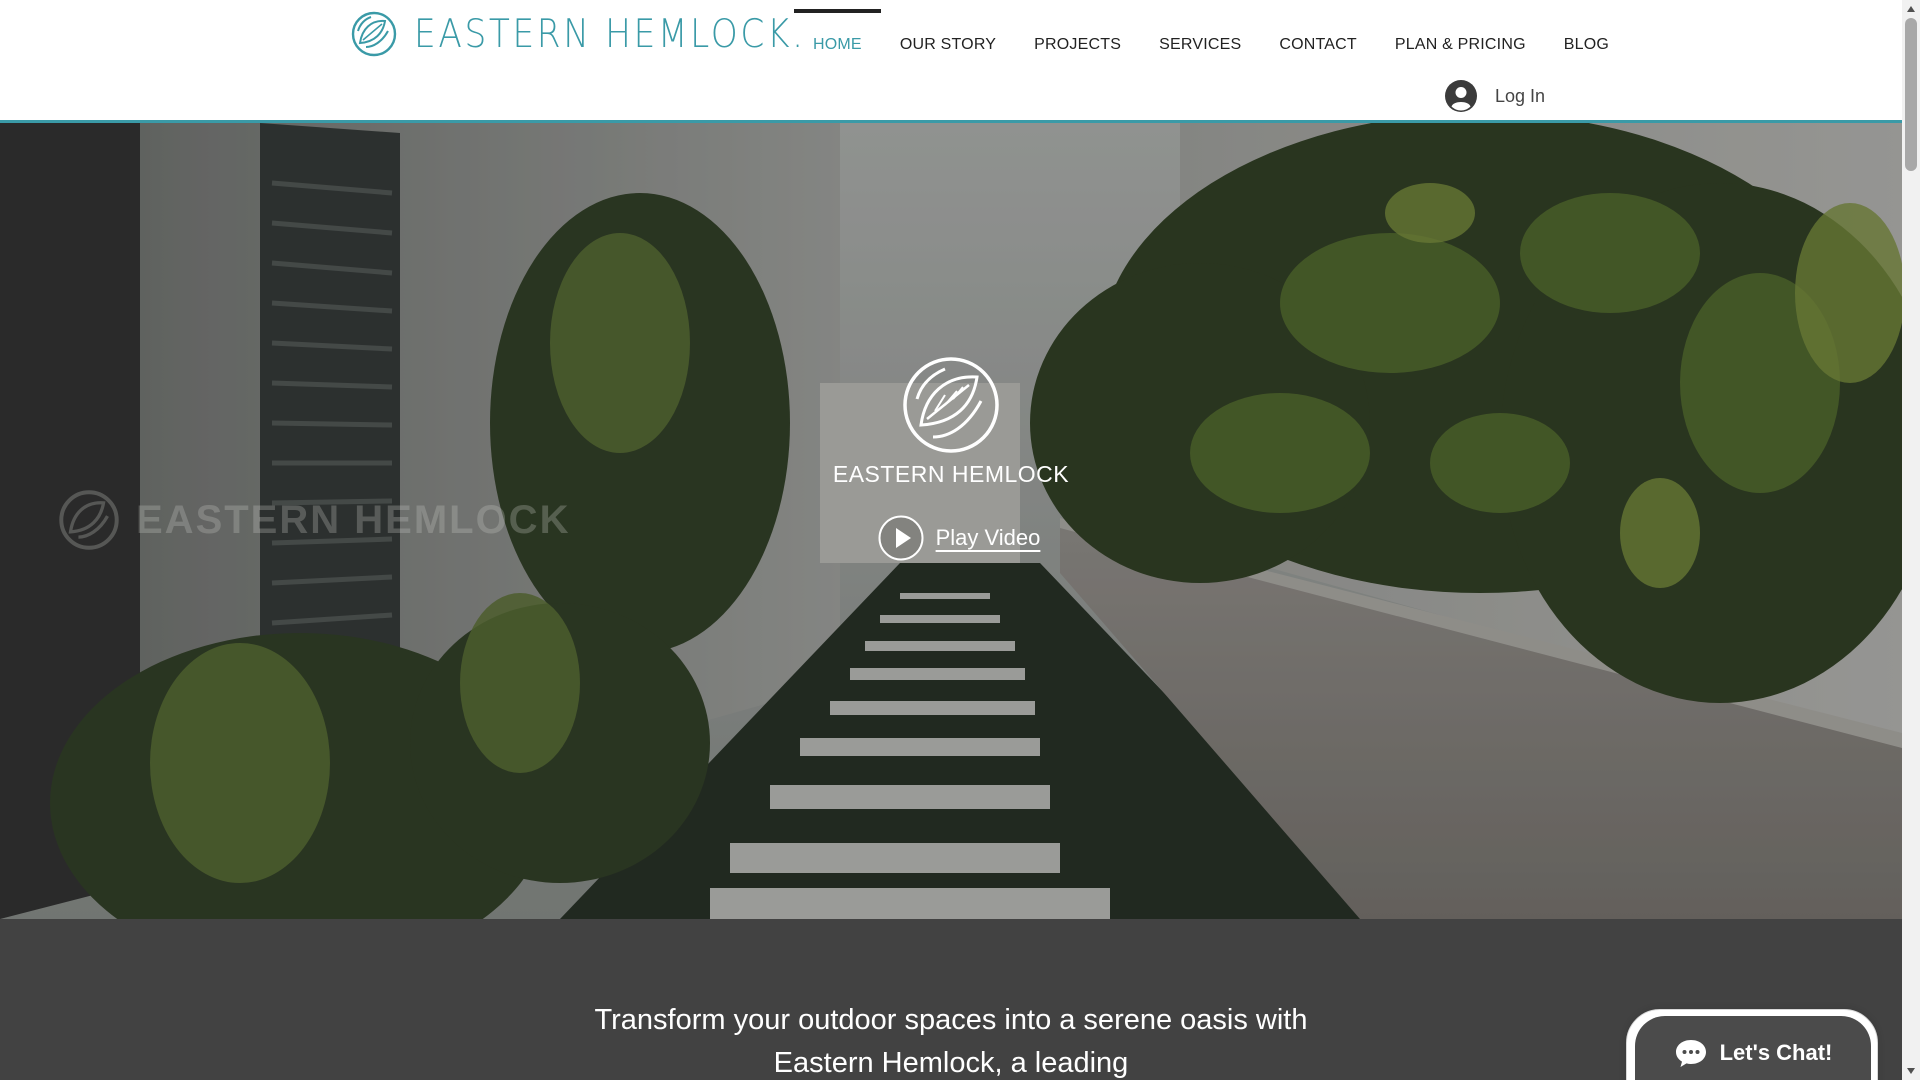 The width and height of the screenshot is (1920, 1080). I want to click on scroll-down-arrow-icon, so click(1911, 1071).